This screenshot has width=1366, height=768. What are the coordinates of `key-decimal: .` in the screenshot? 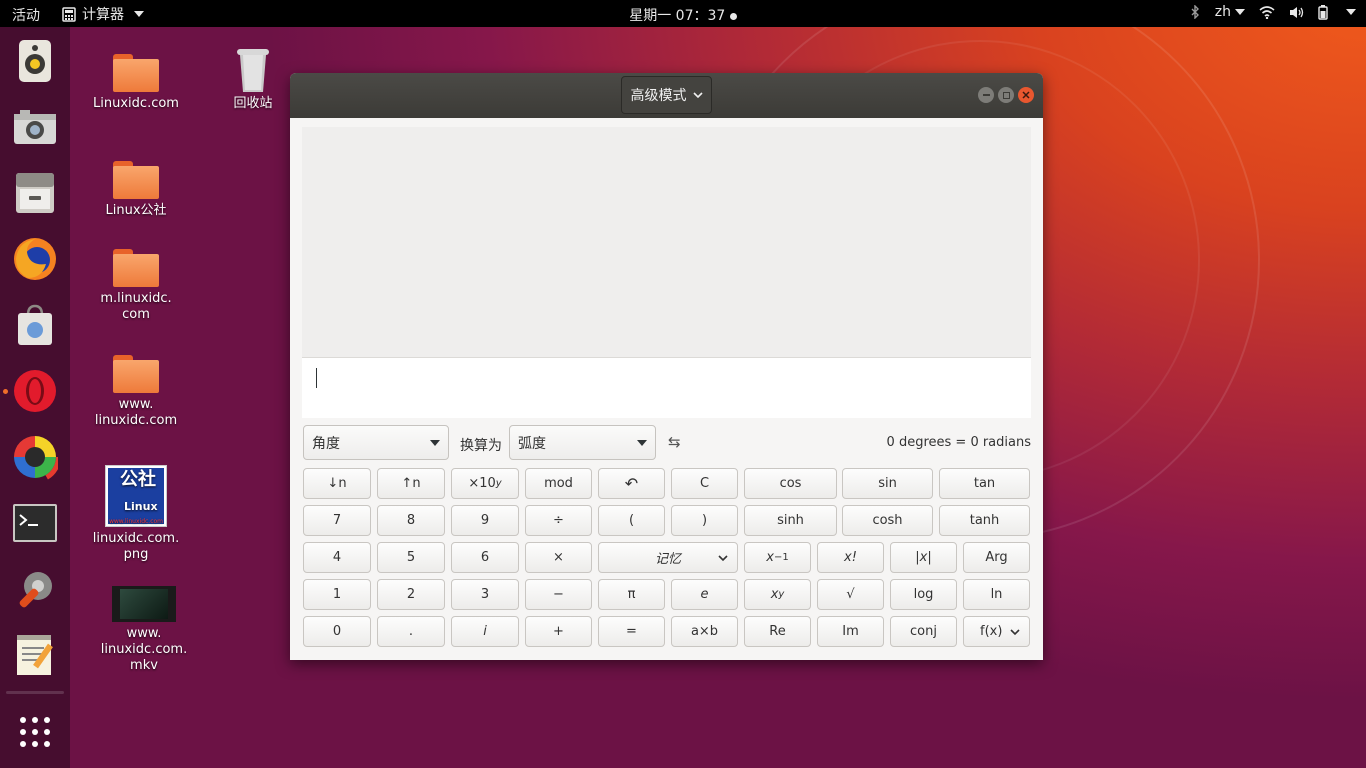 It's located at (411, 631).